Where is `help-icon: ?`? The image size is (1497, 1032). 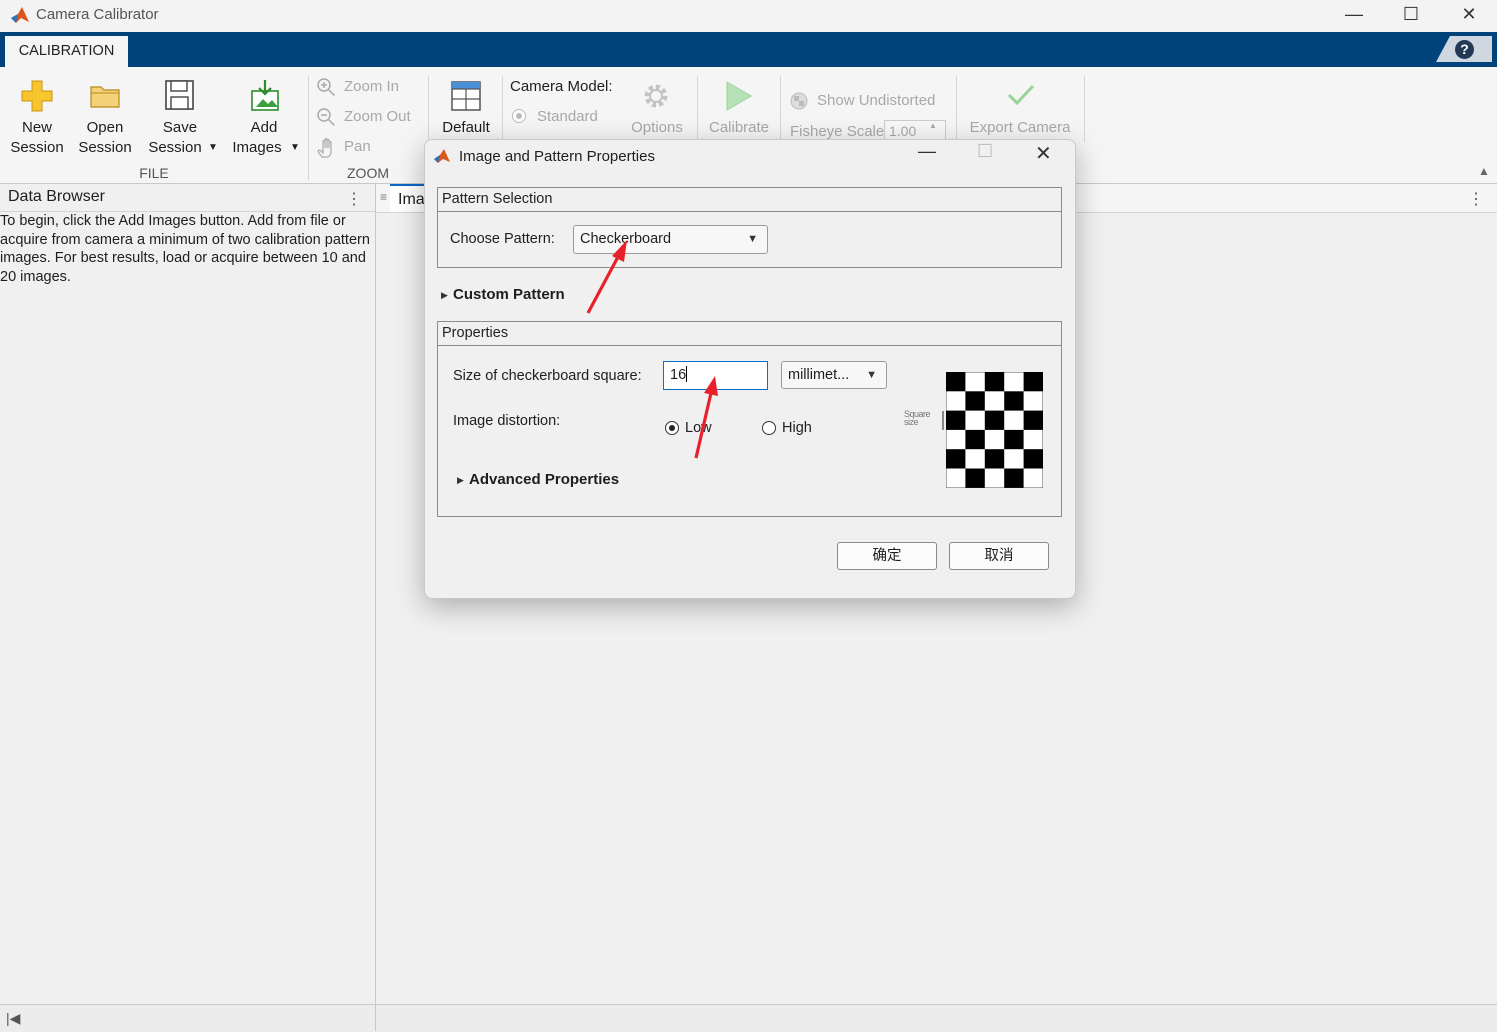
help-icon: ? is located at coordinates (1464, 49).